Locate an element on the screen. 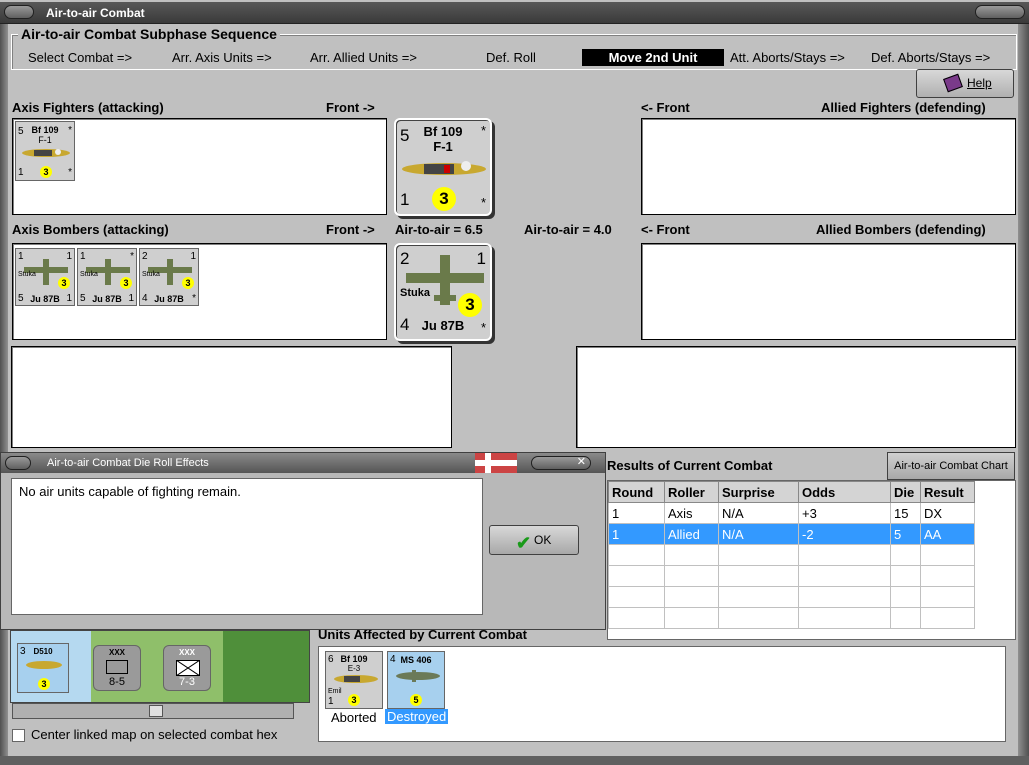  status-aborted: Aborted is located at coordinates (354, 717).